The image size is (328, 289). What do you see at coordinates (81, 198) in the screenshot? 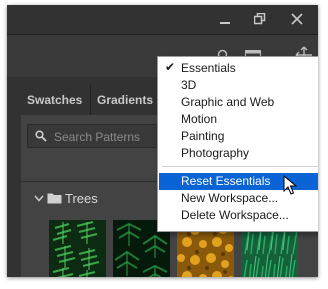
I see `group-label: Trees` at bounding box center [81, 198].